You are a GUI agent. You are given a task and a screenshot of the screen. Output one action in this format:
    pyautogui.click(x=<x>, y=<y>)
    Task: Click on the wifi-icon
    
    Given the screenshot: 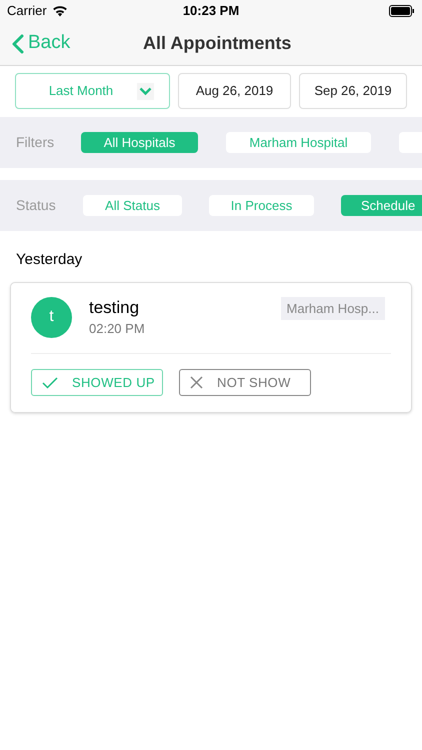 What is the action you would take?
    pyautogui.click(x=60, y=11)
    